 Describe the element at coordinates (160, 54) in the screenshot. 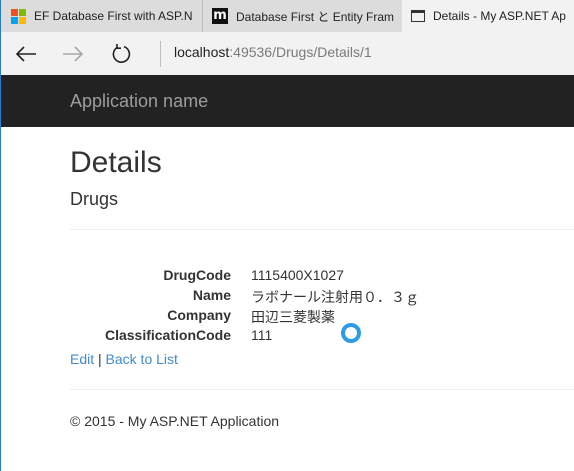

I see `address-separator` at that location.